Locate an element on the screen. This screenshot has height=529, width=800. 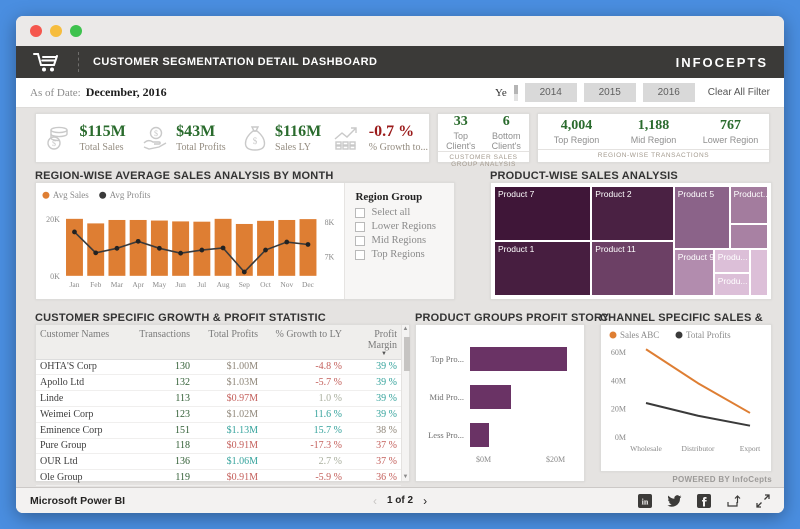
coins-icon: $ is located at coordinates (59, 138).